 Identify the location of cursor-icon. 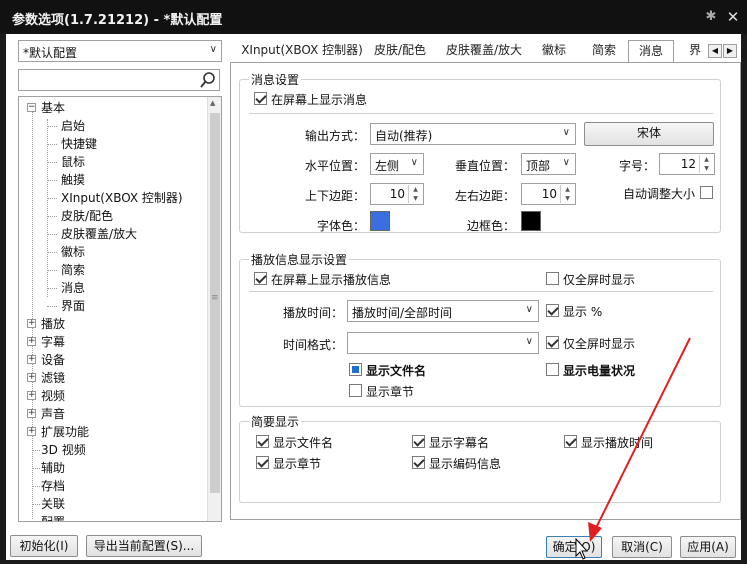
(582, 549).